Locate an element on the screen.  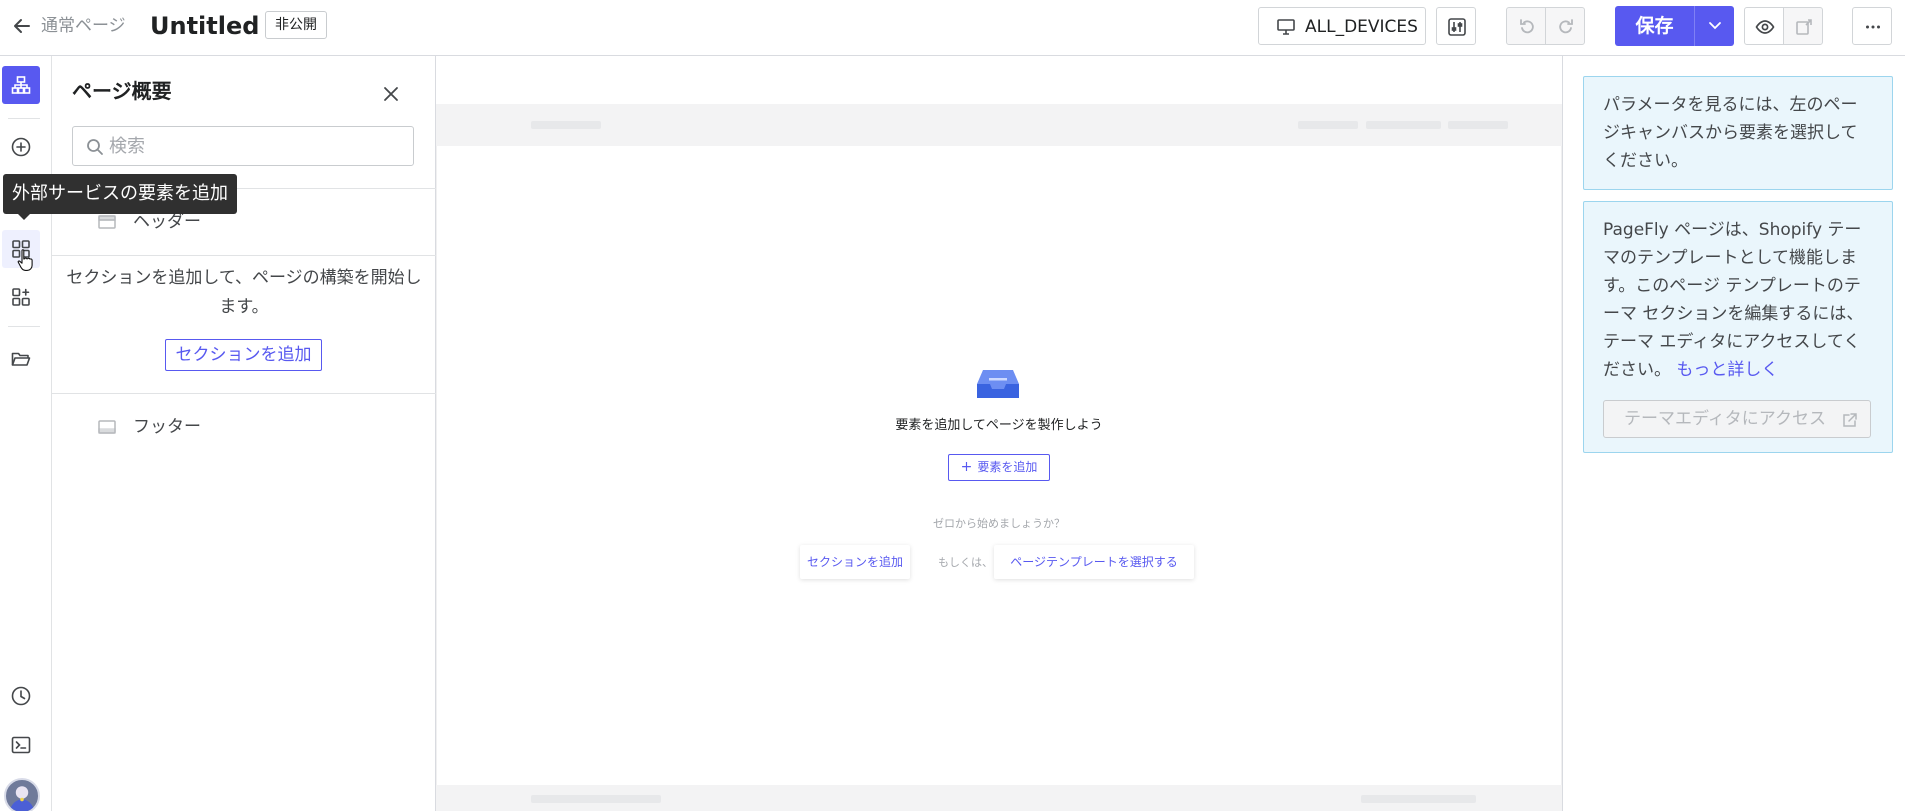
select-element-hint: パラメータを見るには、左のページキャンバスから要素を選択してください。 is located at coordinates (1738, 133).